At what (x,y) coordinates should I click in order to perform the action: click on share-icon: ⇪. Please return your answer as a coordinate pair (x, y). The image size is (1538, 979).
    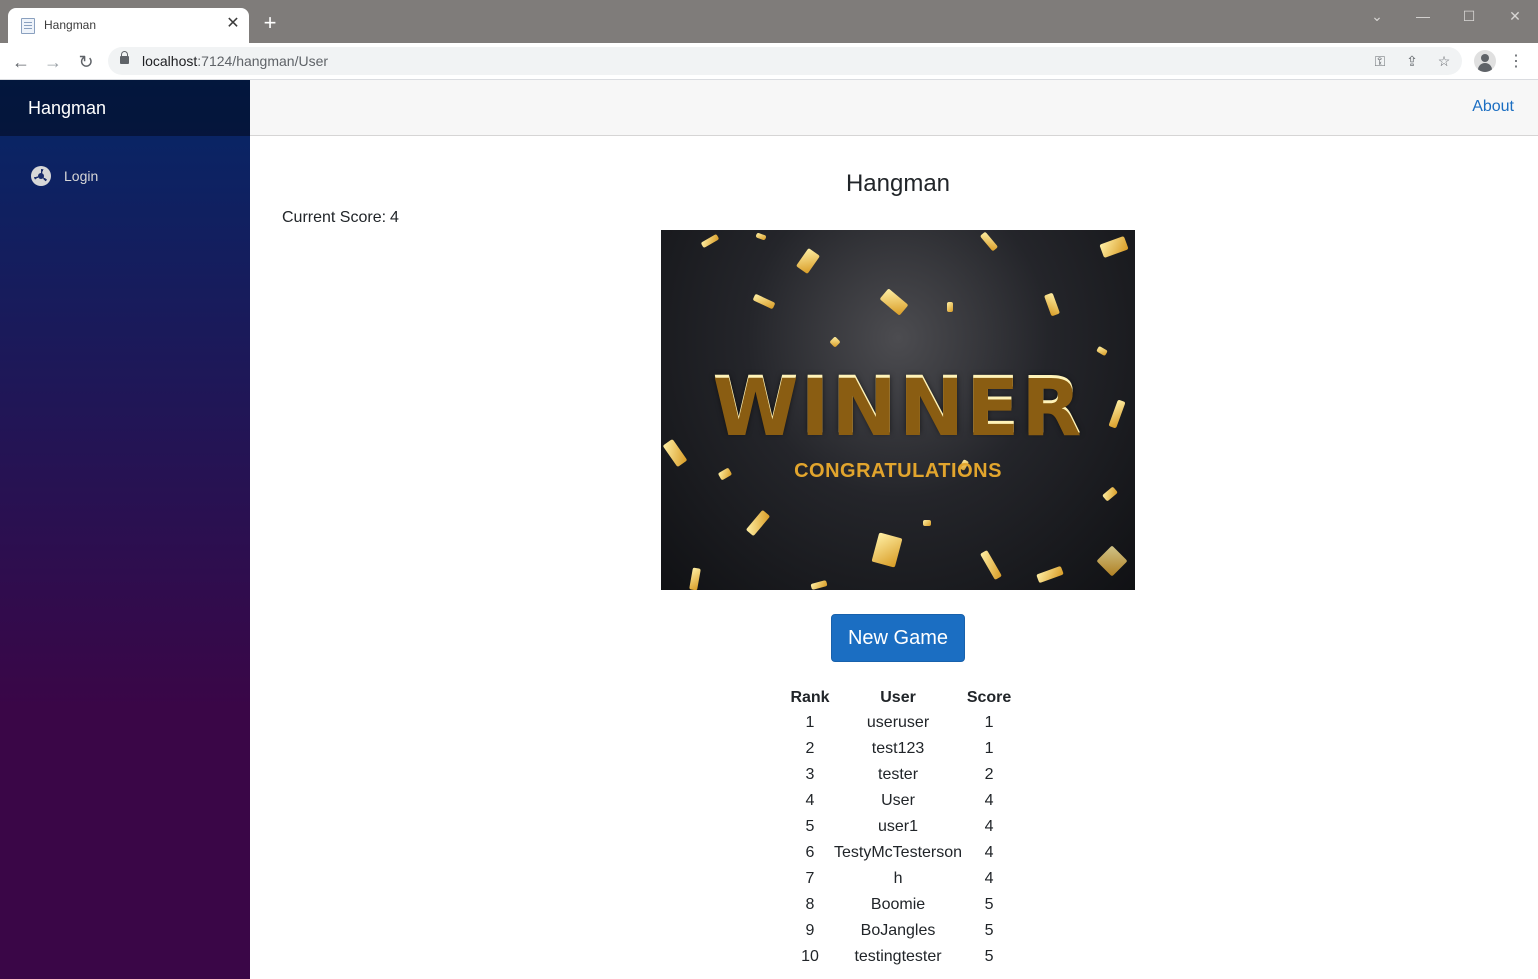
    Looking at the image, I should click on (1412, 61).